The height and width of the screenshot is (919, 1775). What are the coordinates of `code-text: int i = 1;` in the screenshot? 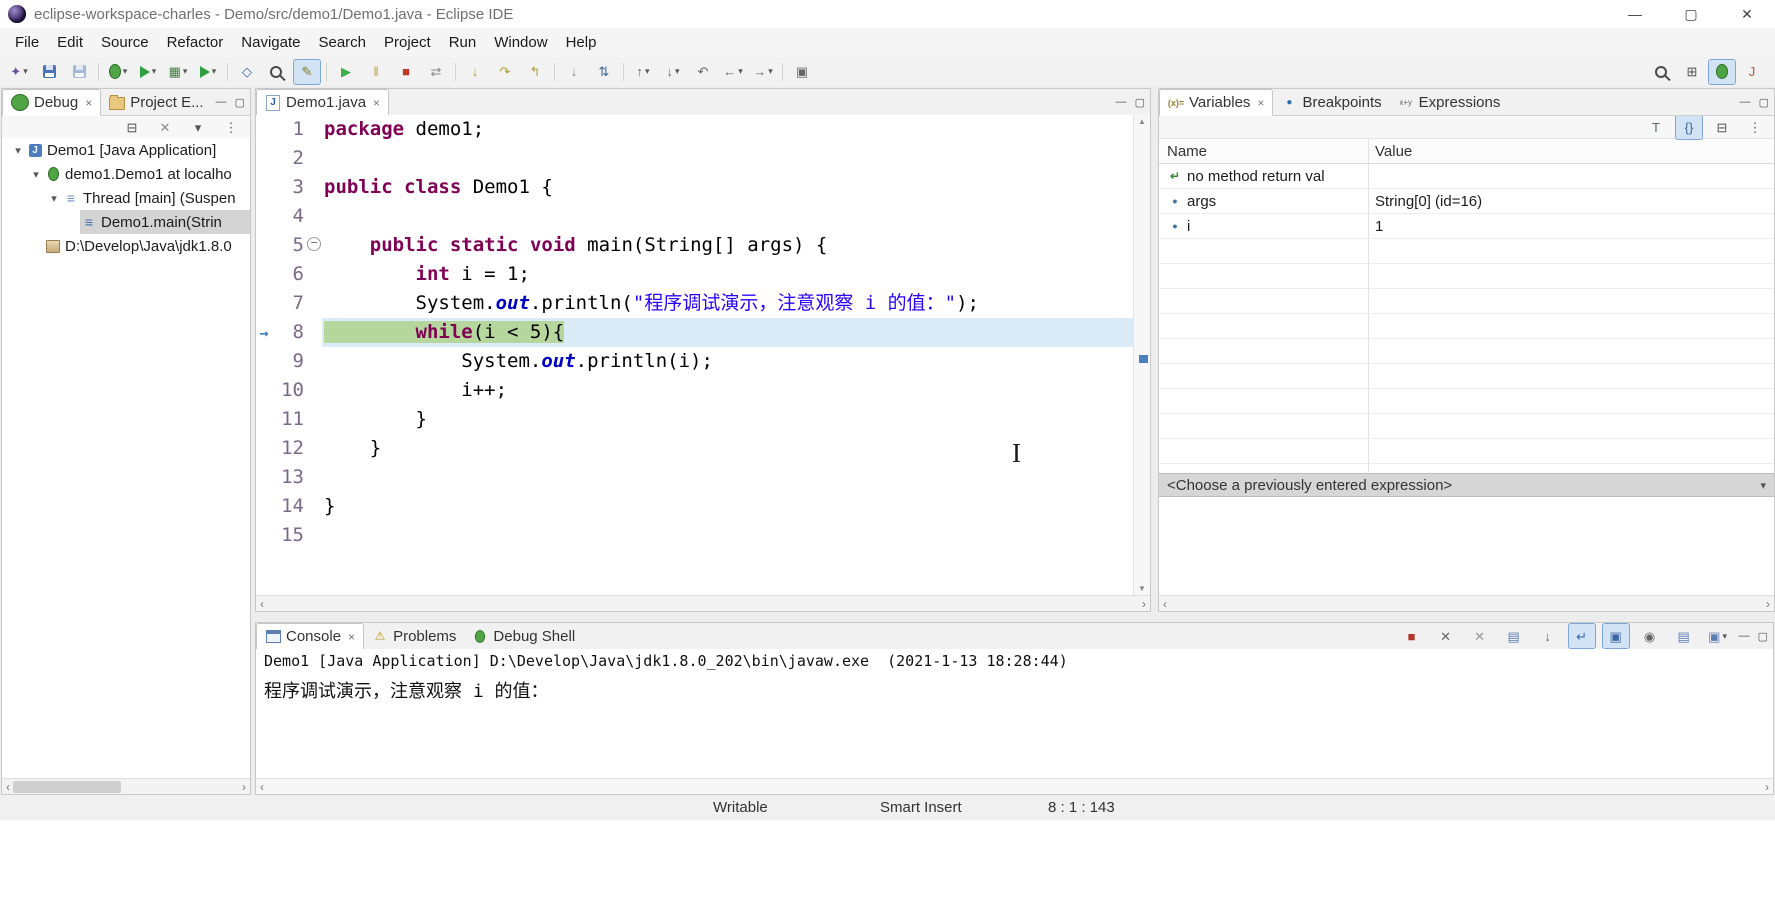 It's located at (728, 274).